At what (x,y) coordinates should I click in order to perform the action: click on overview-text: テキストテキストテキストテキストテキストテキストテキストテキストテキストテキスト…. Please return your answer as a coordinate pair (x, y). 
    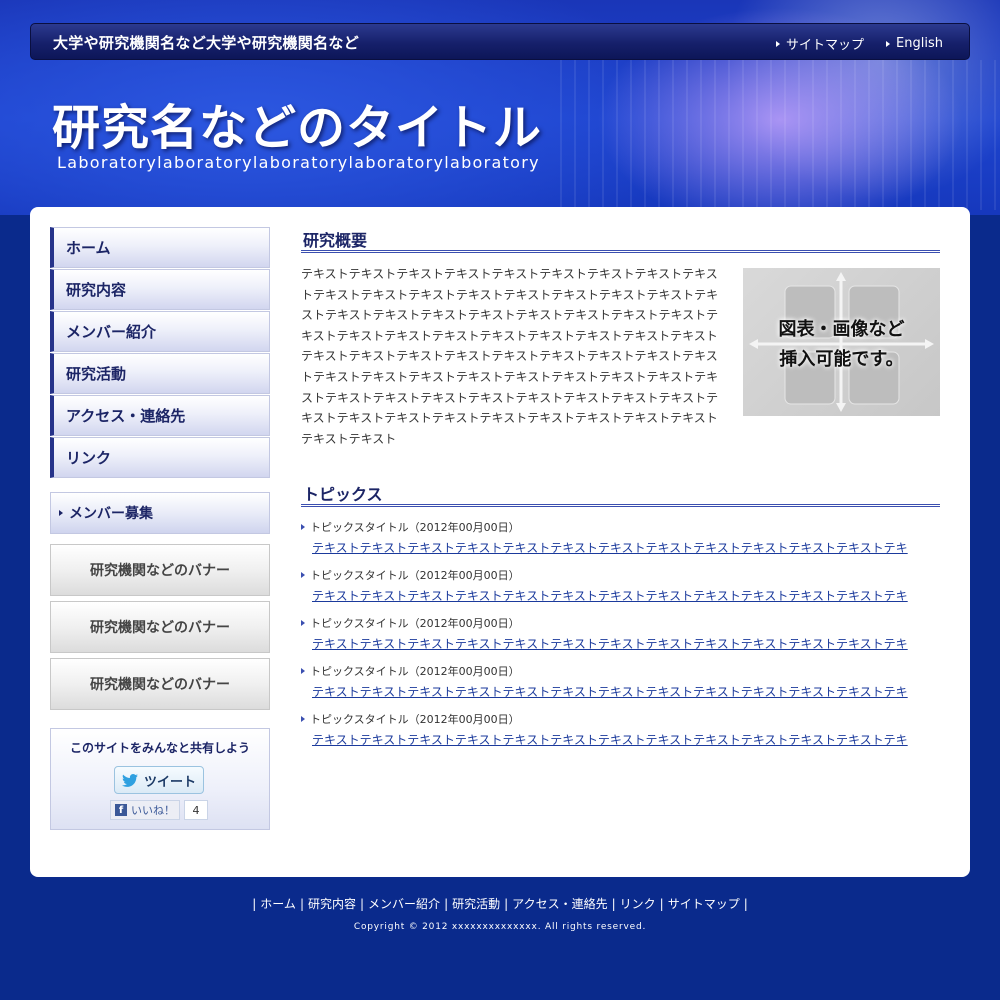
    Looking at the image, I should click on (510, 356).